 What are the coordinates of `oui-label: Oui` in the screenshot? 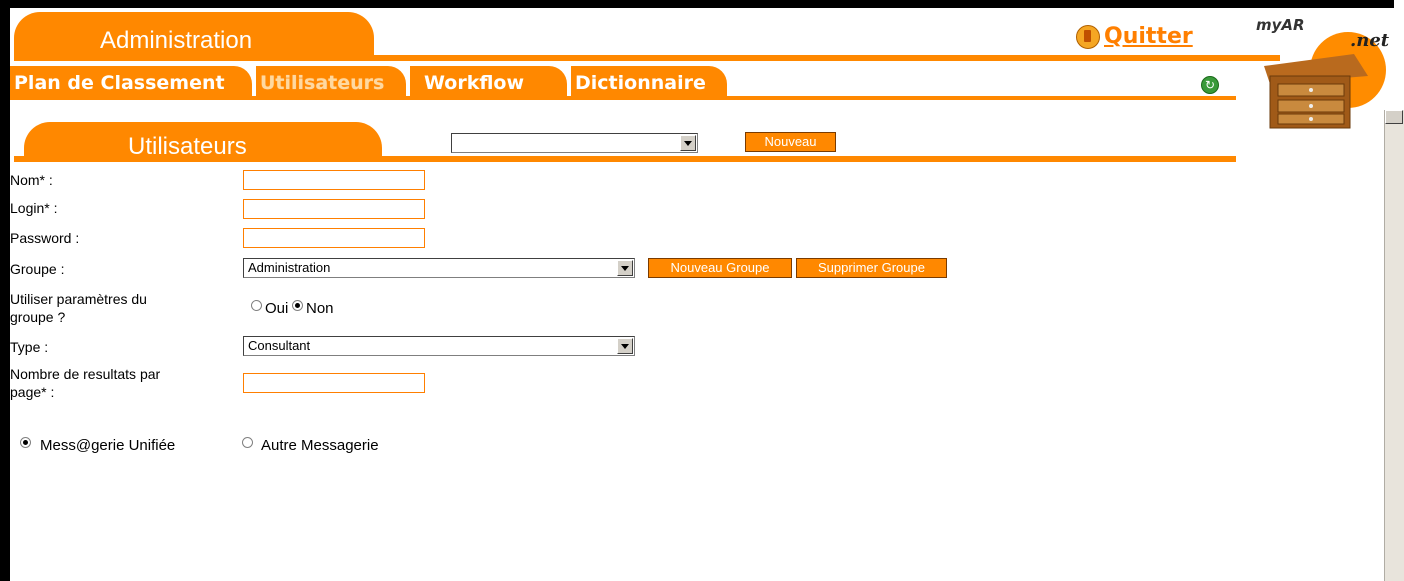 It's located at (277, 308).